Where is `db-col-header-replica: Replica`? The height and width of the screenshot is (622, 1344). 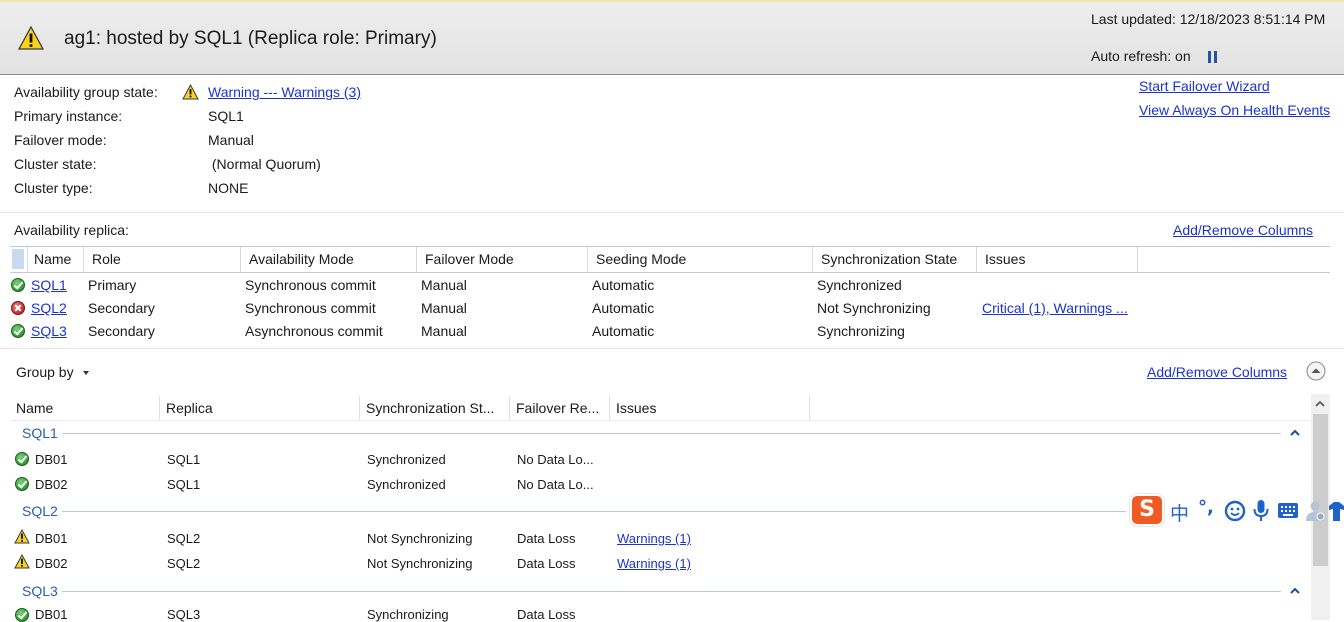 db-col-header-replica: Replica is located at coordinates (189, 408).